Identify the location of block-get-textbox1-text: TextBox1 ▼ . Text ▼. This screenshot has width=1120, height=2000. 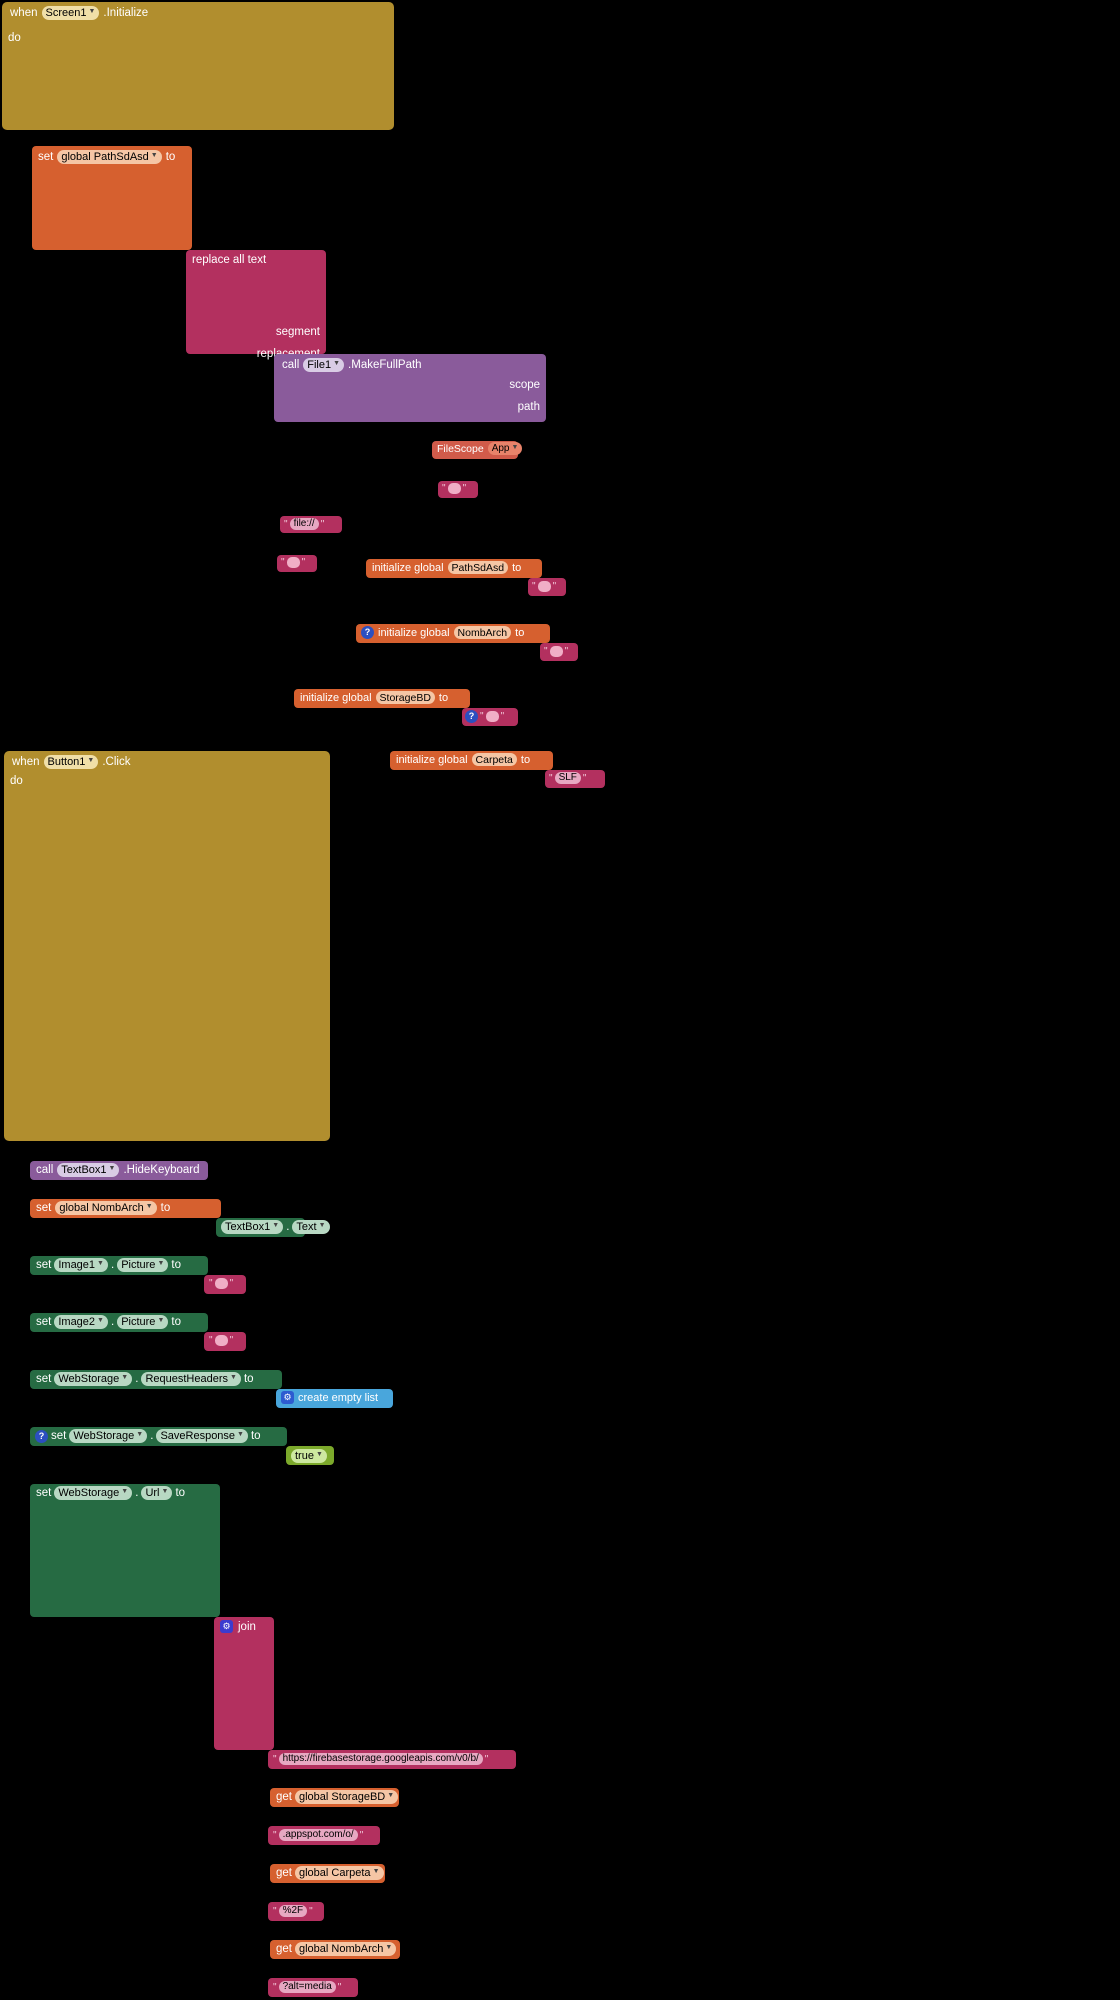
(273, 1227).